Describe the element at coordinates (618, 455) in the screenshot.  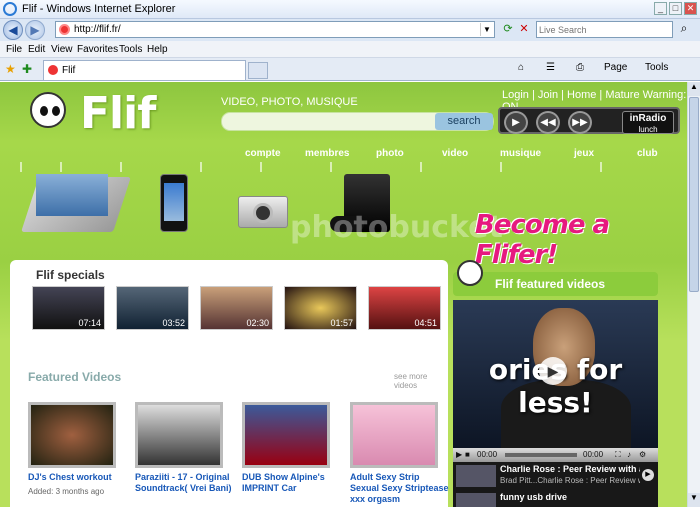
I see `fullscreen-icon: ⛶` at that location.